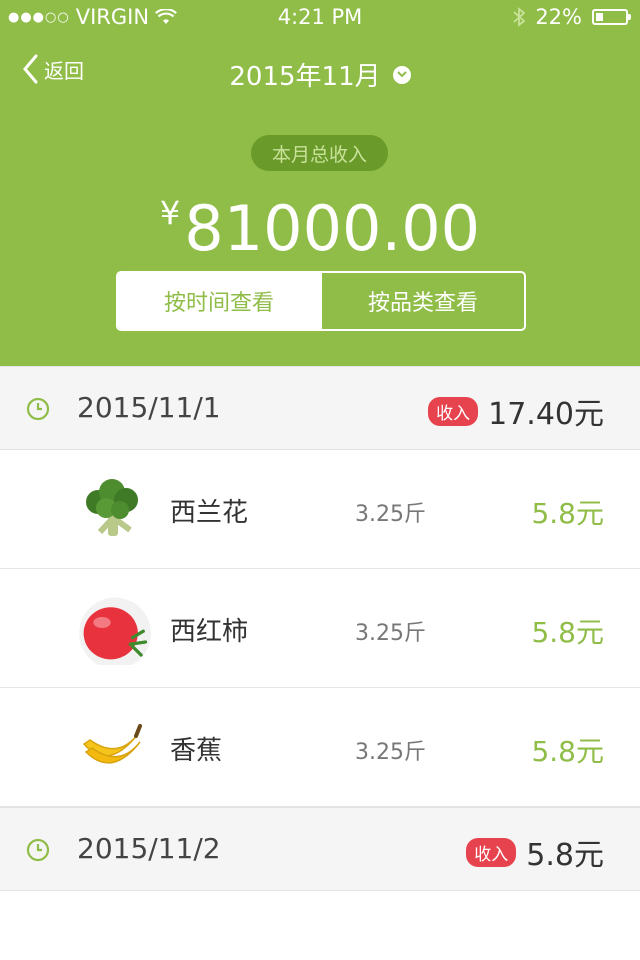 The width and height of the screenshot is (640, 960). I want to click on tab-by-time: 按时间查看, so click(219, 301).